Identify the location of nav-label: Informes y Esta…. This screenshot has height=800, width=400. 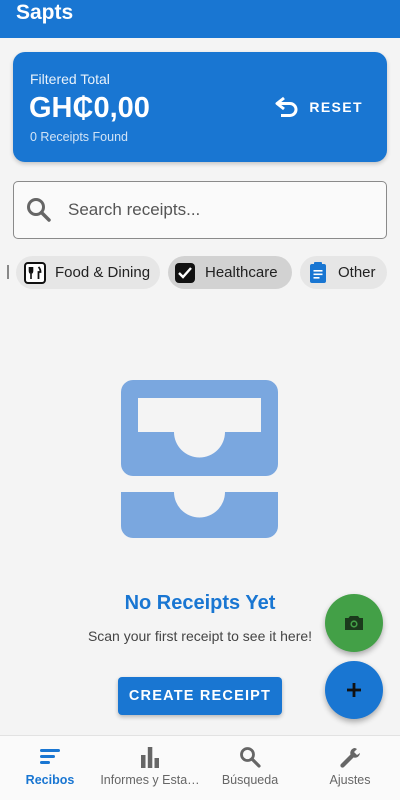
(150, 780).